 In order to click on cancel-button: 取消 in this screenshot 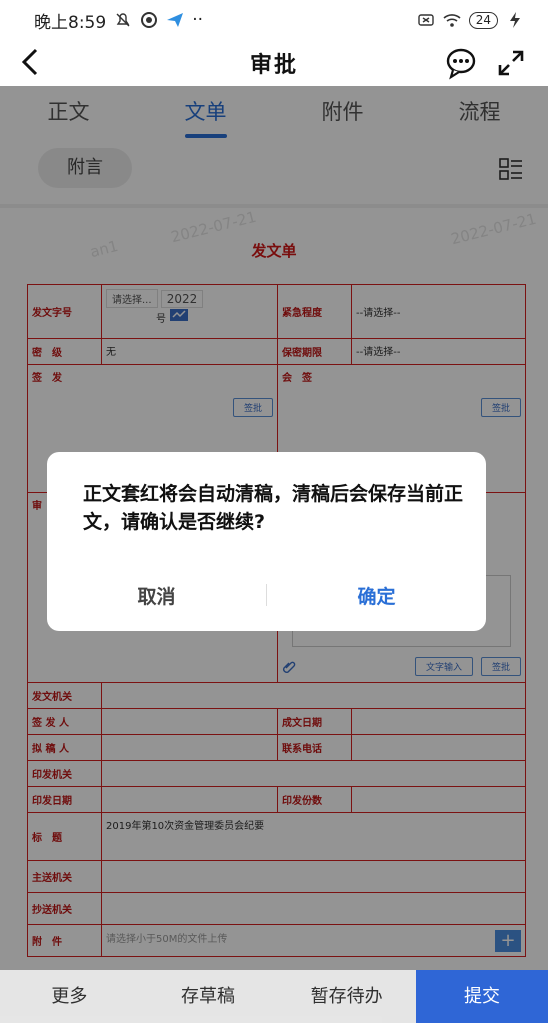, I will do `click(156, 595)`.